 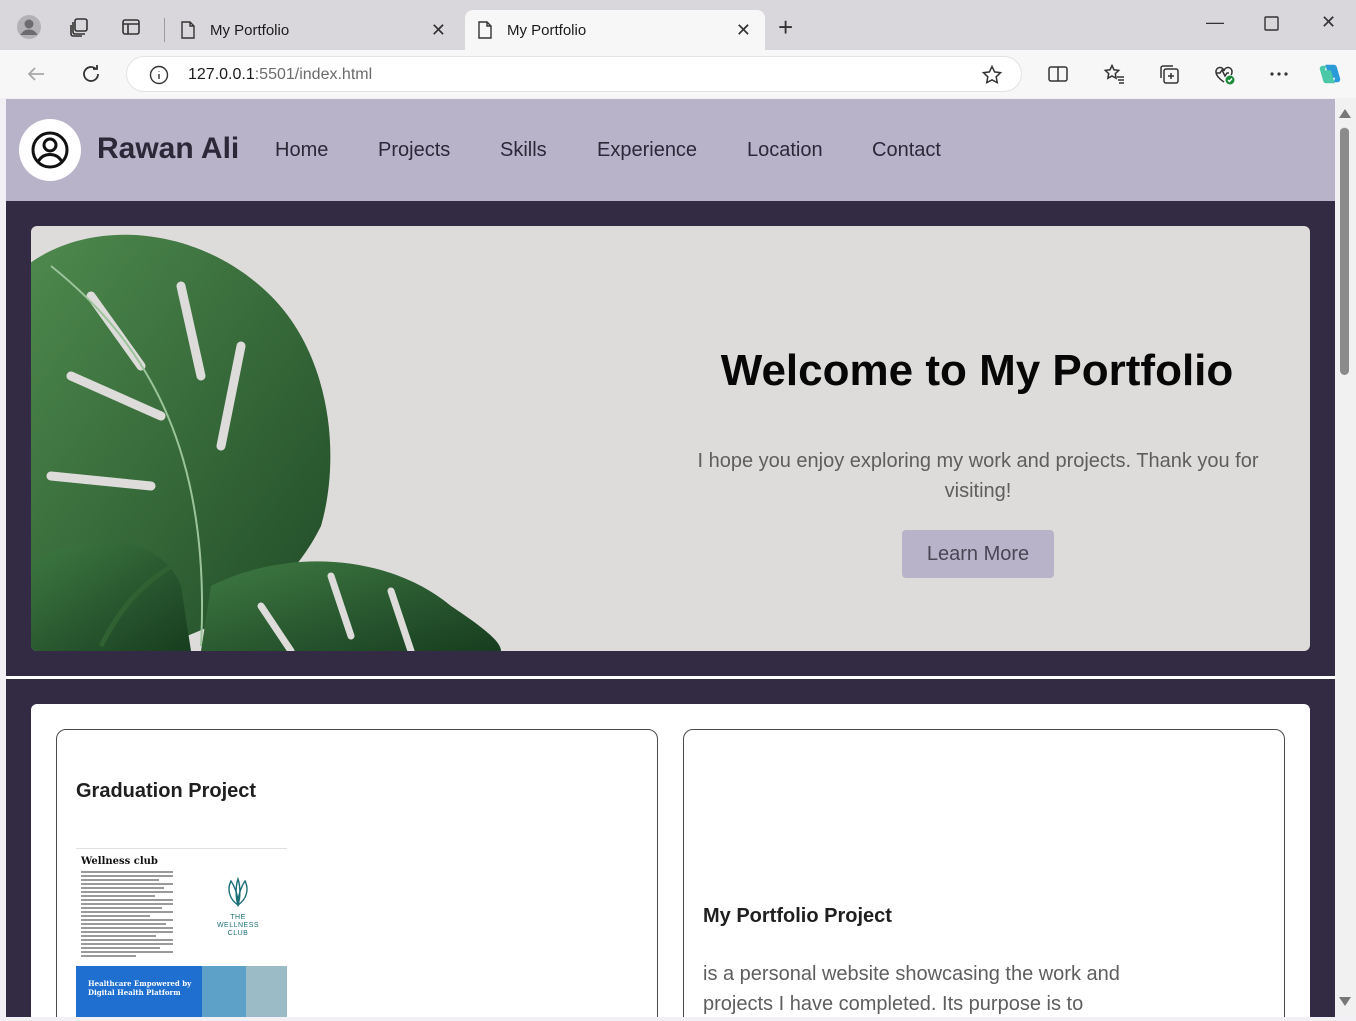 I want to click on section-divider, so click(x=670, y=677).